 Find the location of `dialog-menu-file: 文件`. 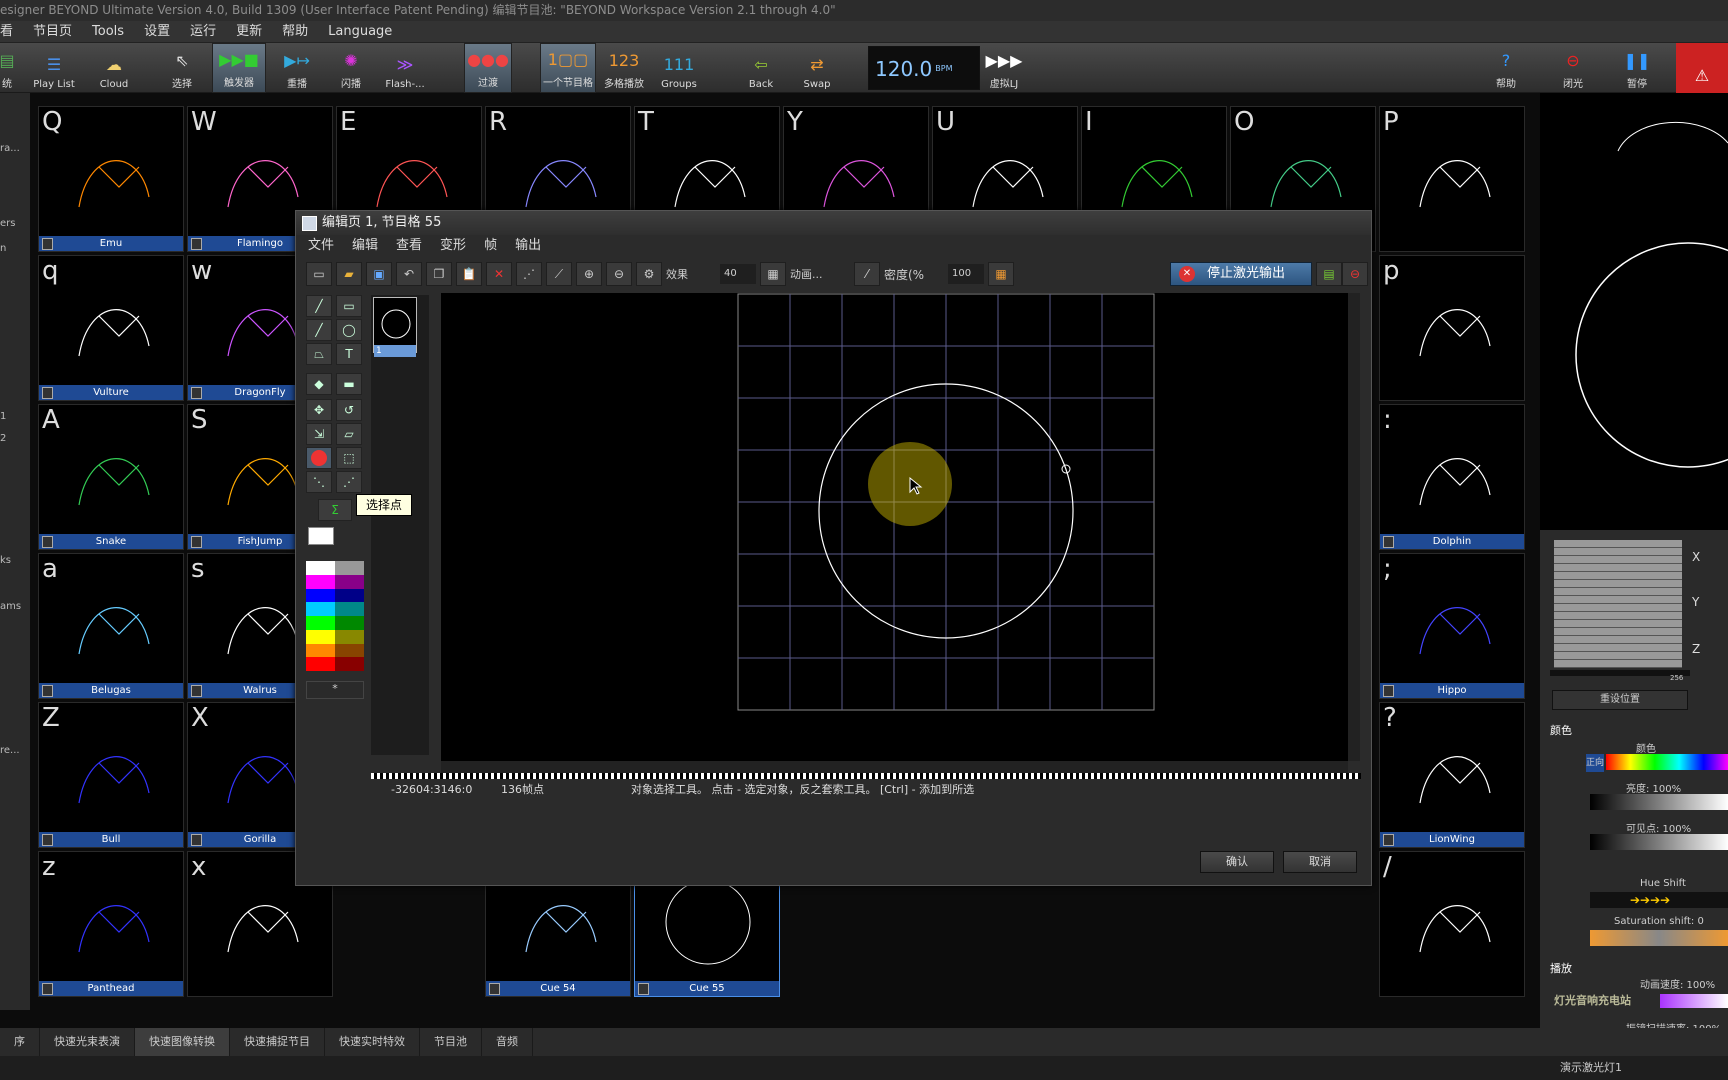

dialog-menu-file: 文件 is located at coordinates (321, 246).